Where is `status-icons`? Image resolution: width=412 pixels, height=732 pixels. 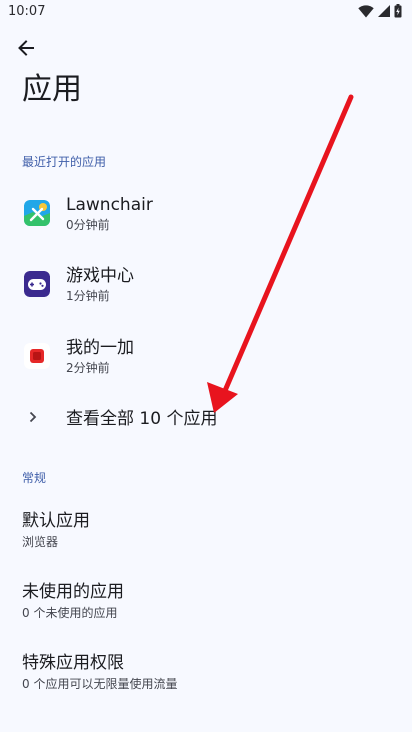 status-icons is located at coordinates (380, 11).